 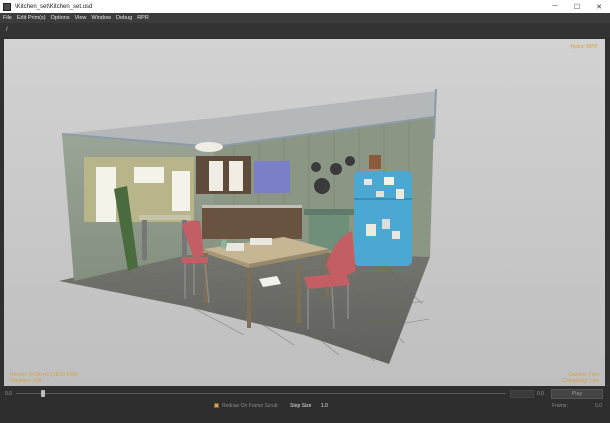 I want to click on frame-field: 0.0, so click(x=598, y=406).